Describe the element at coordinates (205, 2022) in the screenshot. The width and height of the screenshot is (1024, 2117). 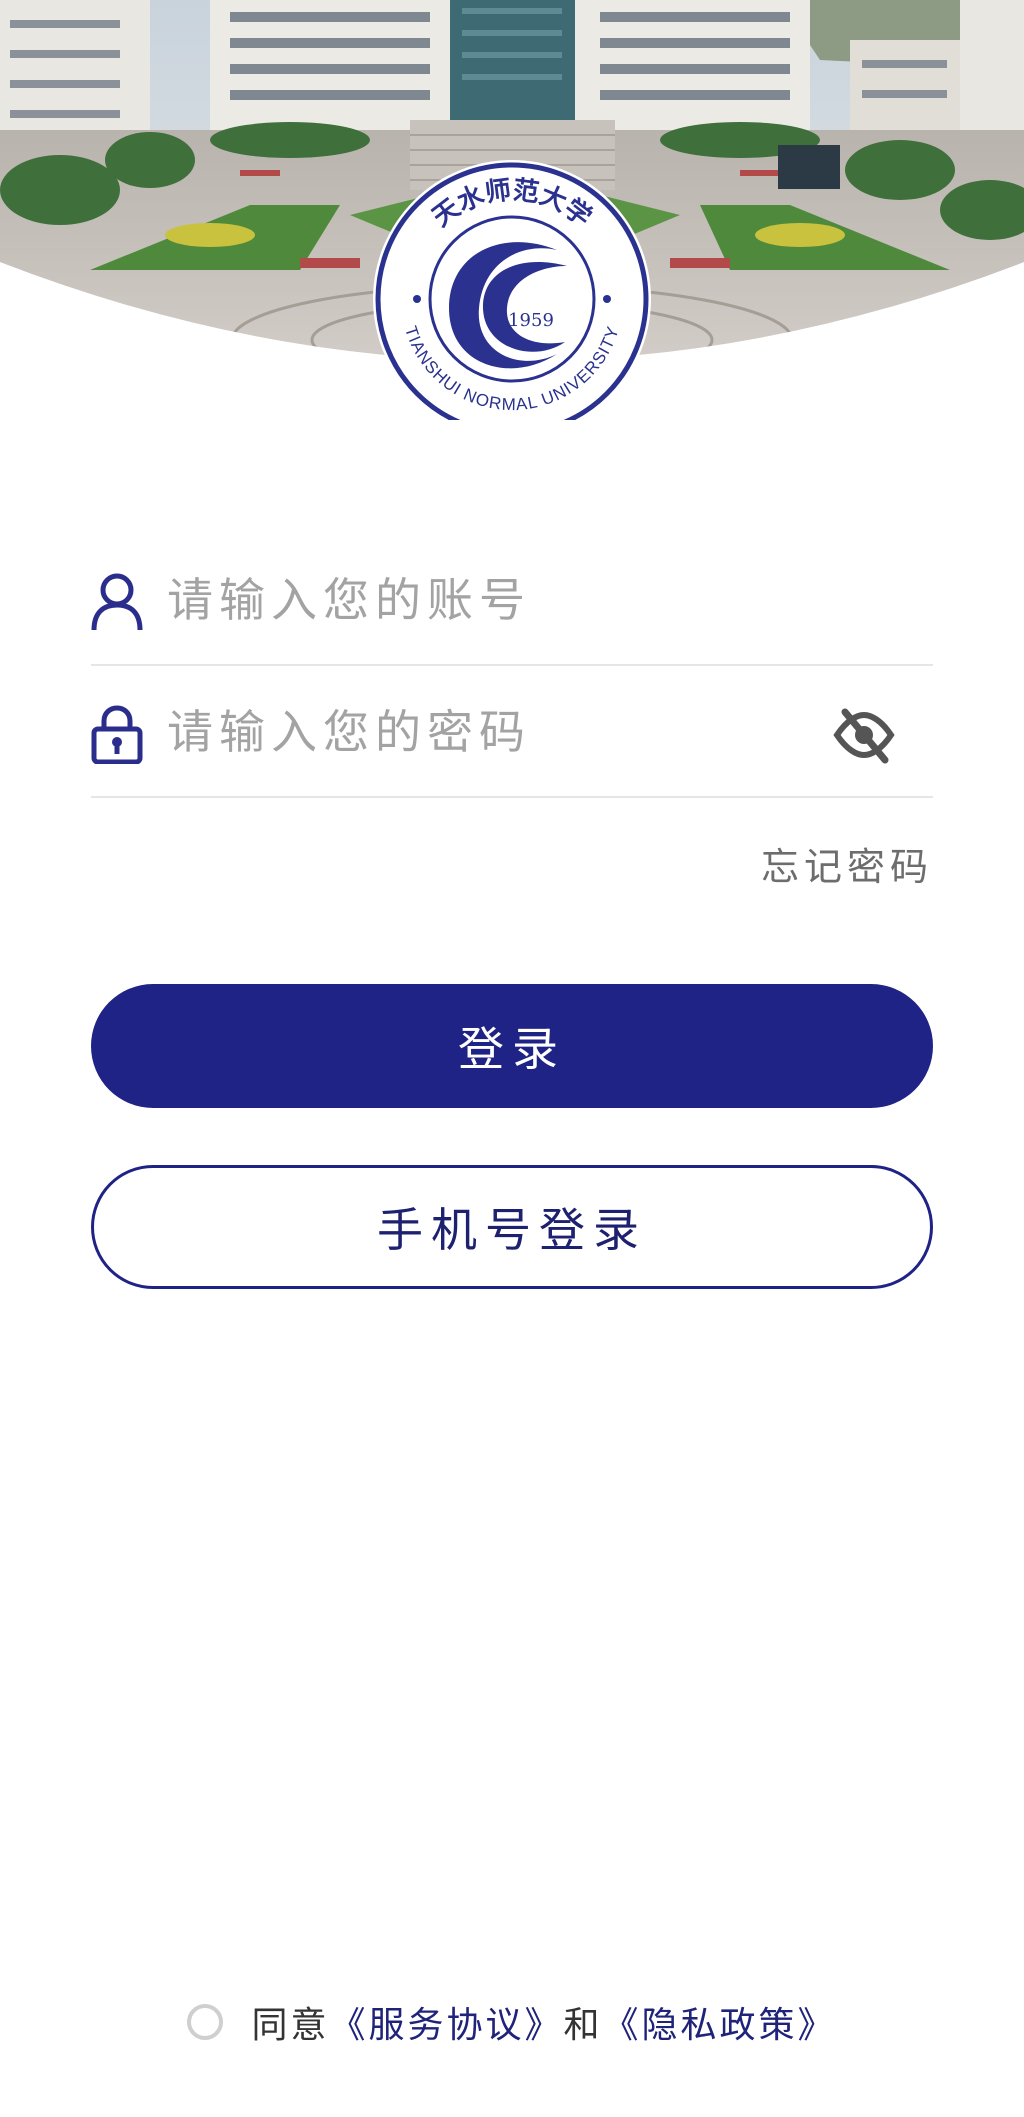
I see `agree-radio` at that location.